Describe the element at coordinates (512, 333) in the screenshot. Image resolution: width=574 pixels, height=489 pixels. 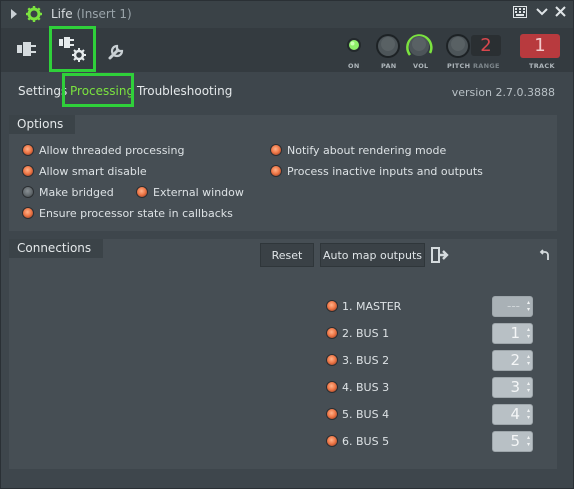
I see `output-stepper-bus1: 1` at that location.